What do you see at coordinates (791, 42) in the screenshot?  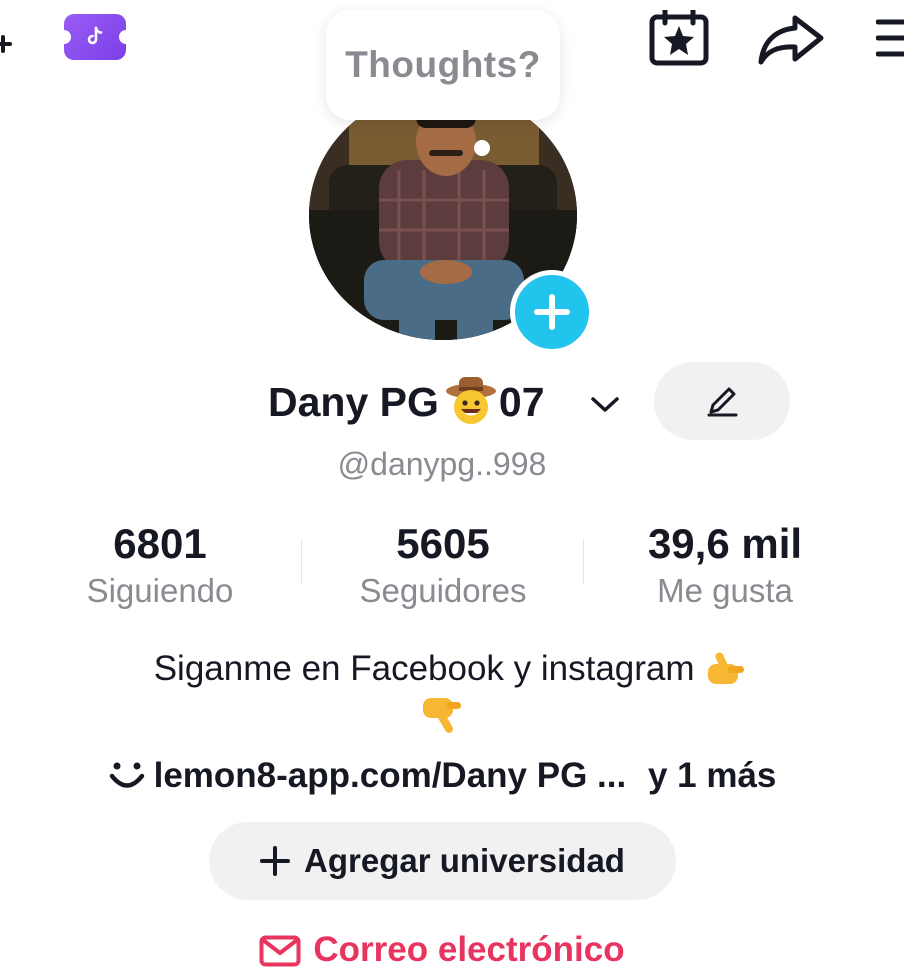 I see `share-arrow-icon` at bounding box center [791, 42].